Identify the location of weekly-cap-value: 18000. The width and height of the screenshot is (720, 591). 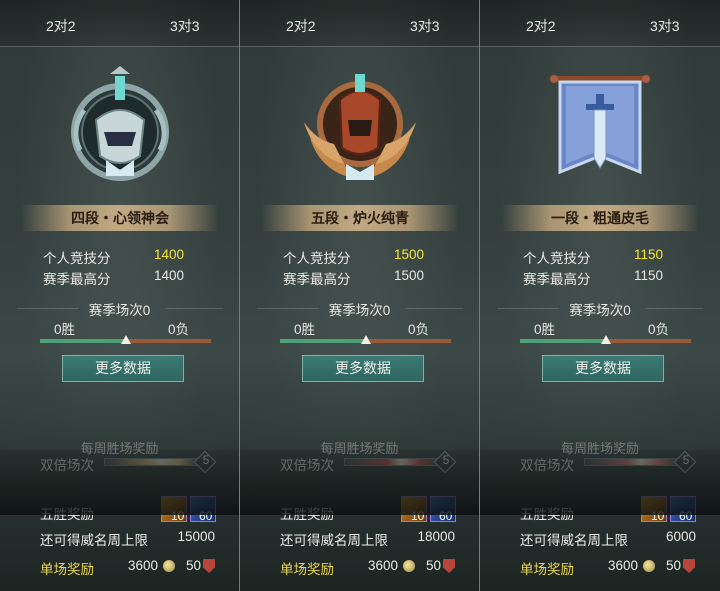
(436, 536).